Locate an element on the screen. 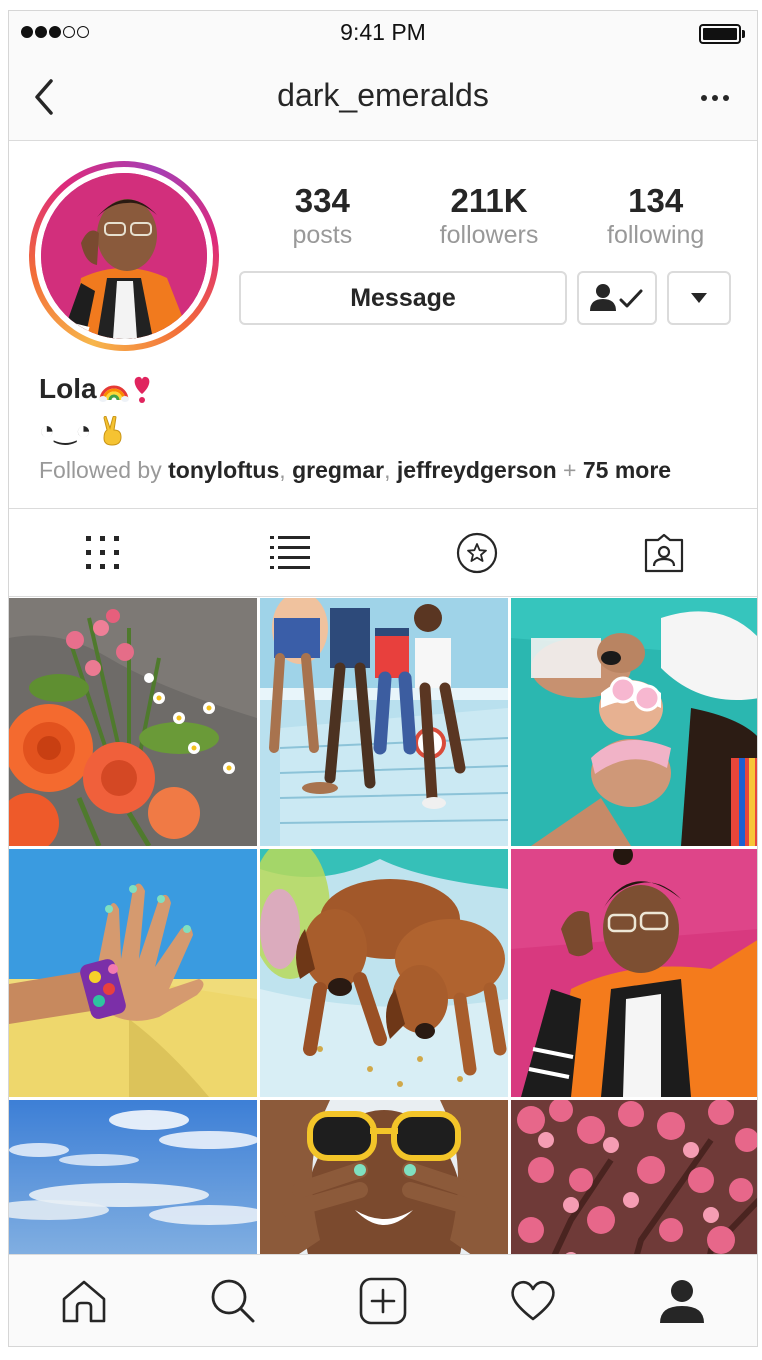 The width and height of the screenshot is (762, 1360). stat-label: followers is located at coordinates (489, 235).